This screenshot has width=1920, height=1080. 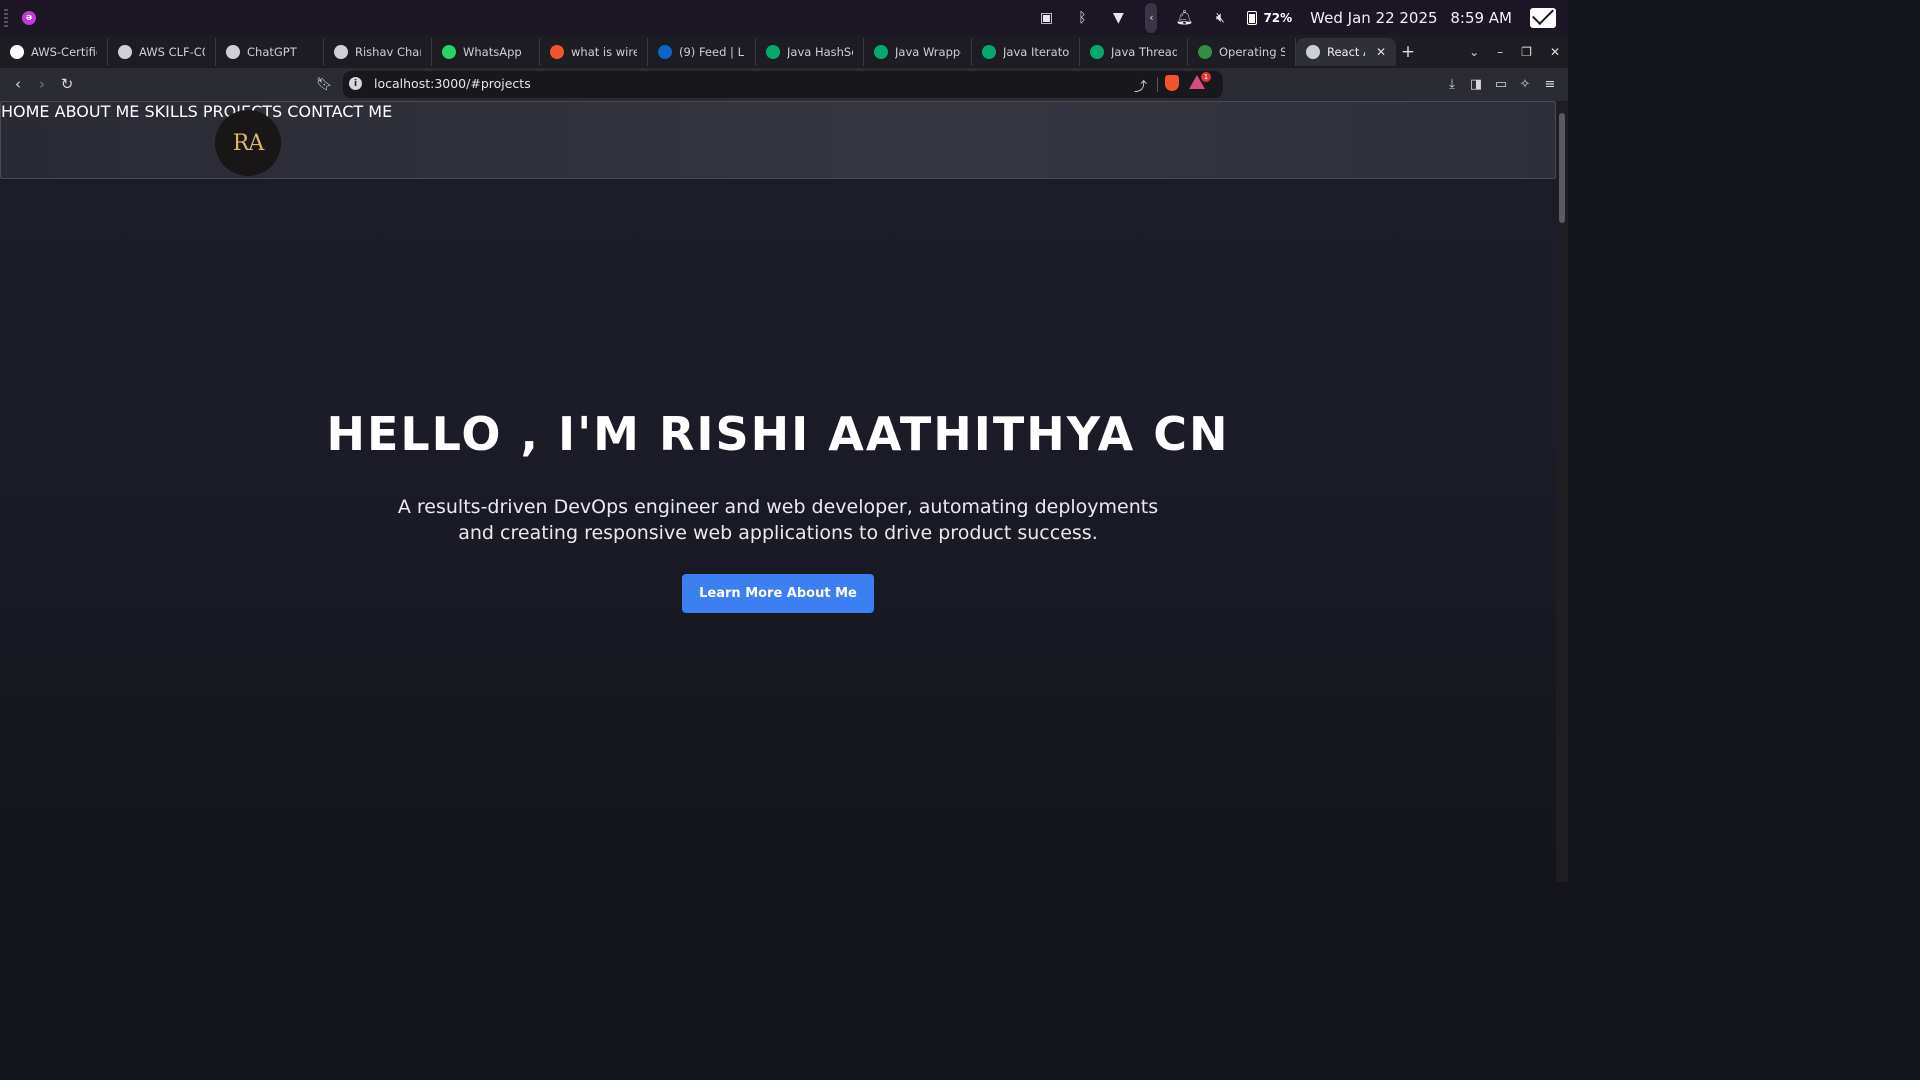 What do you see at coordinates (1046, 18) in the screenshot?
I see `window-switcher-icon: ▣` at bounding box center [1046, 18].